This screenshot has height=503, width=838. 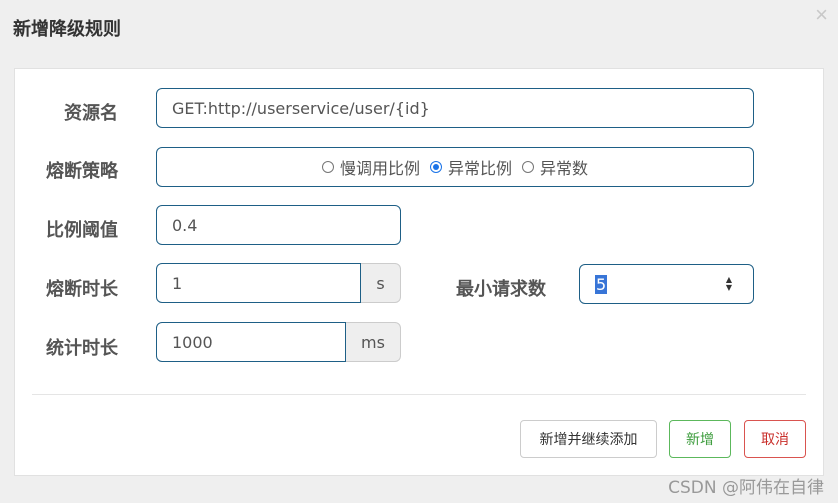 I want to click on duration-input-value: 1, so click(x=177, y=283).